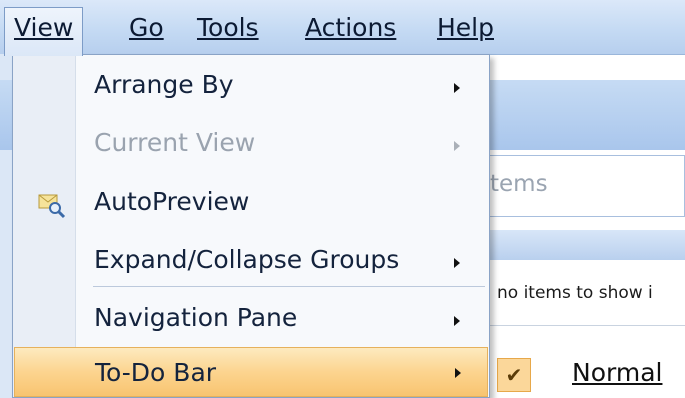  Describe the element at coordinates (247, 259) in the screenshot. I see `menu-item-expand-collapse-groups-label: Expand/Collapse Groups` at that location.